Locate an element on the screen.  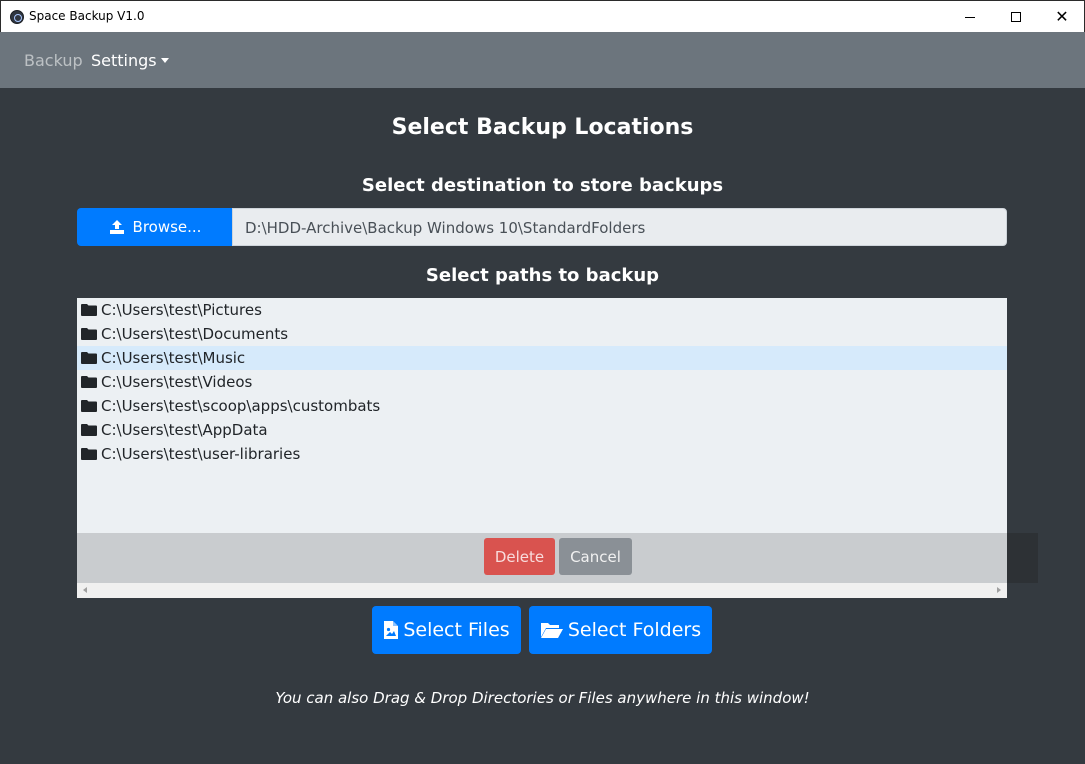
list-item: C:\Users\test\Pictures is located at coordinates (542, 310).